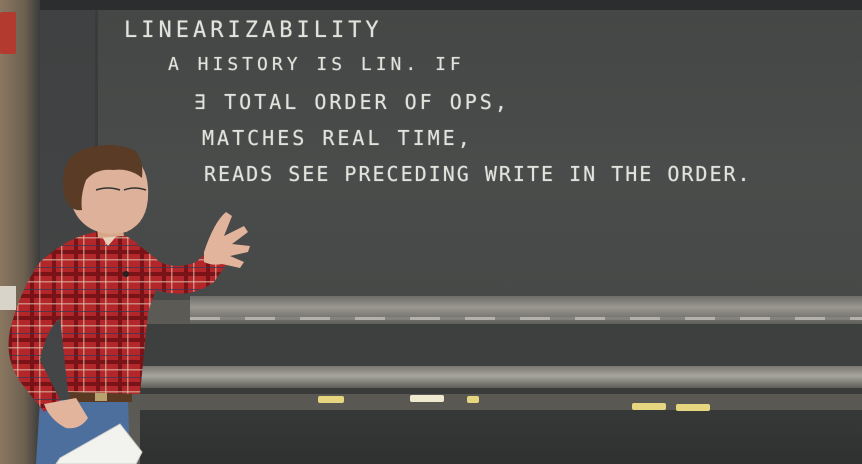 The image size is (862, 464). What do you see at coordinates (352, 102) in the screenshot?
I see `chalk-line-total-order: ∃ TOTAL ORDER OF OPS,` at bounding box center [352, 102].